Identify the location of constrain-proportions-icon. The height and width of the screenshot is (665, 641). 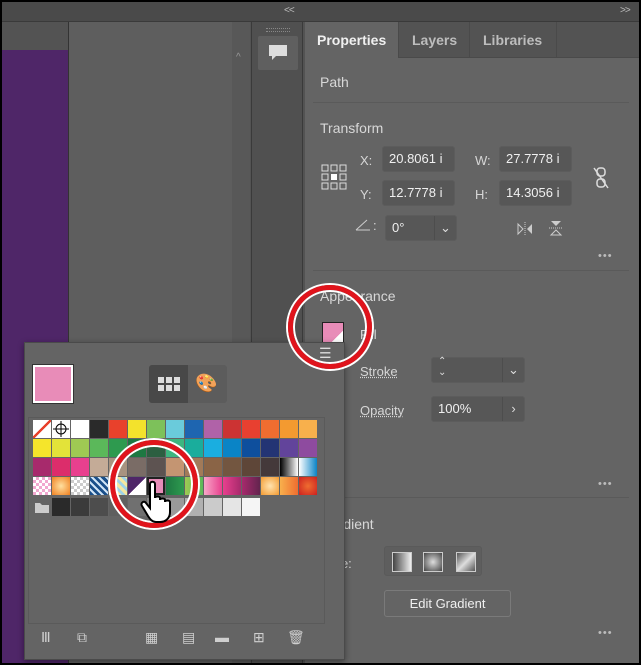
(601, 178).